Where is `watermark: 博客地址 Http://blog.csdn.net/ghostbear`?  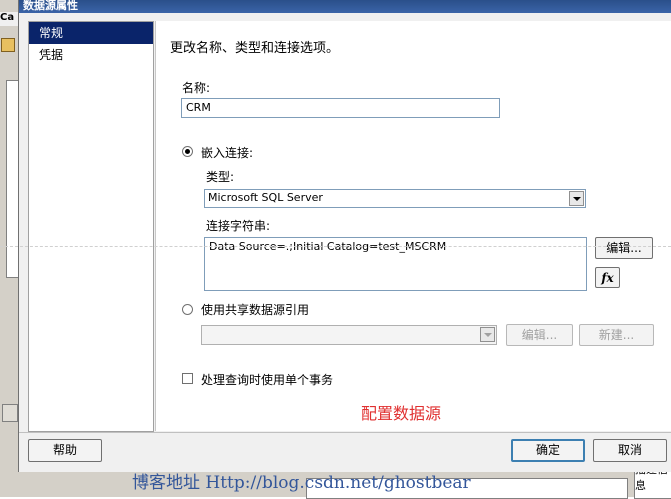
watermark: 博客地址 Http://blog.csdn.net/ghostbear is located at coordinates (301, 483).